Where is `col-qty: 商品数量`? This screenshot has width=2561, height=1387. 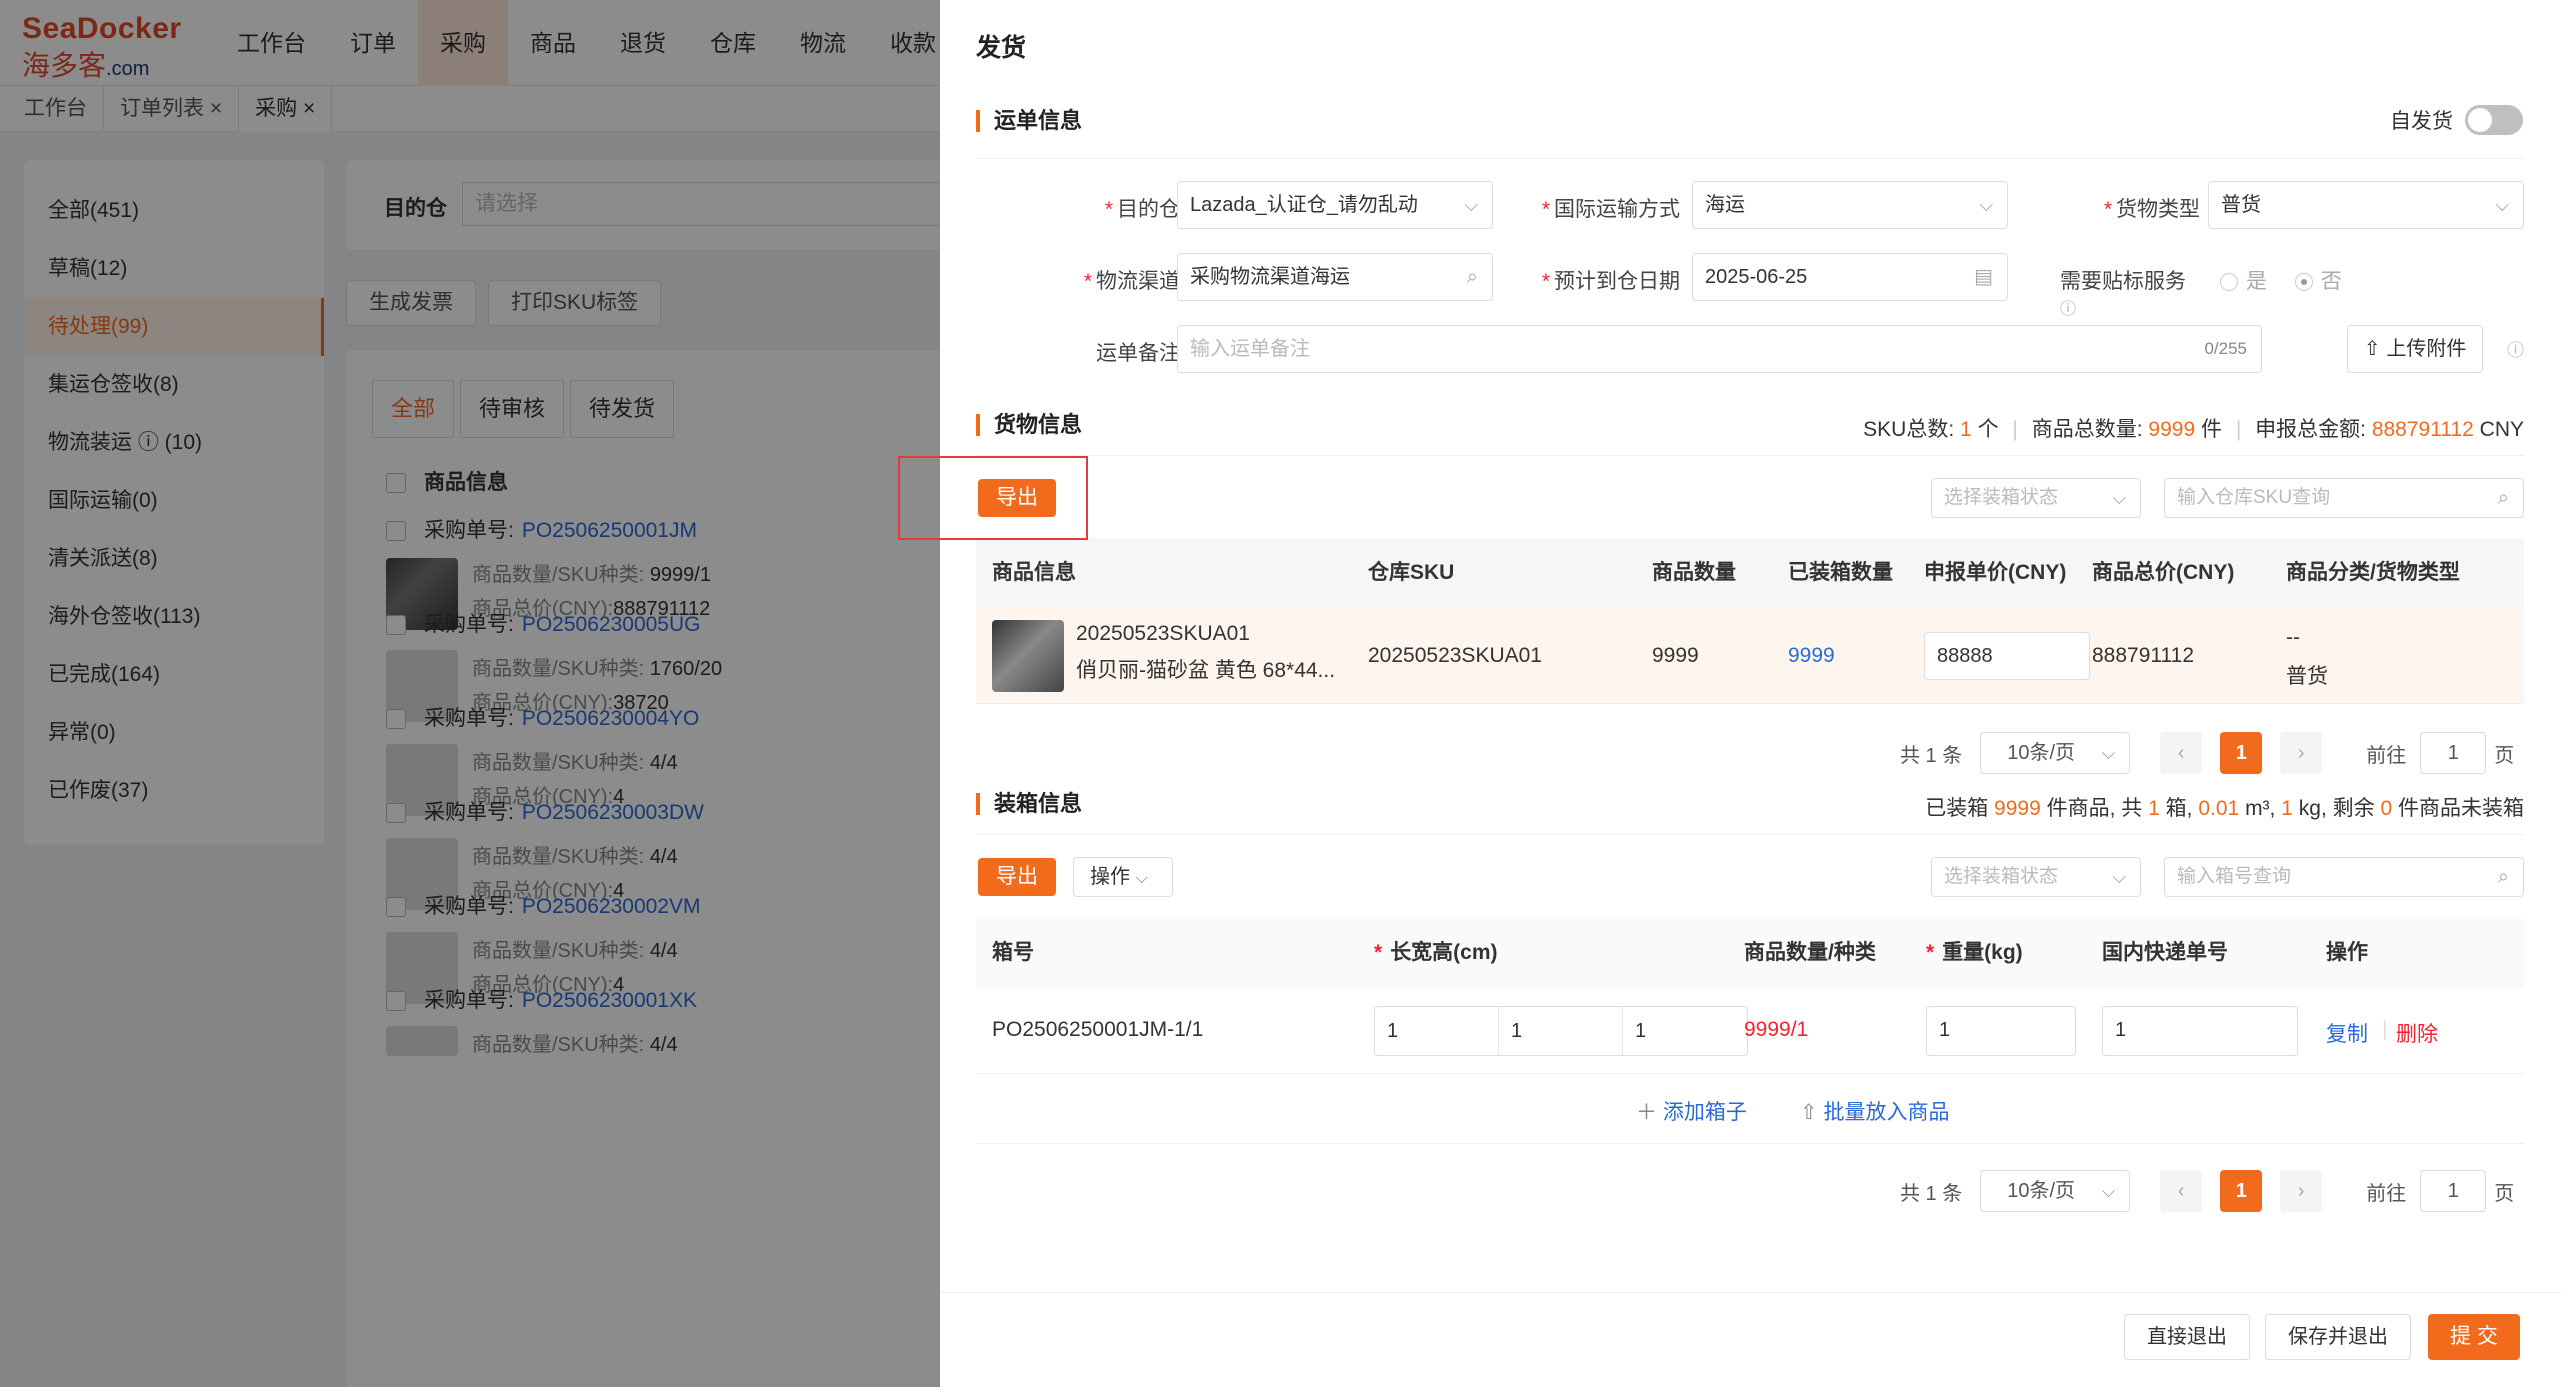
col-qty: 商品数量 is located at coordinates (1694, 572).